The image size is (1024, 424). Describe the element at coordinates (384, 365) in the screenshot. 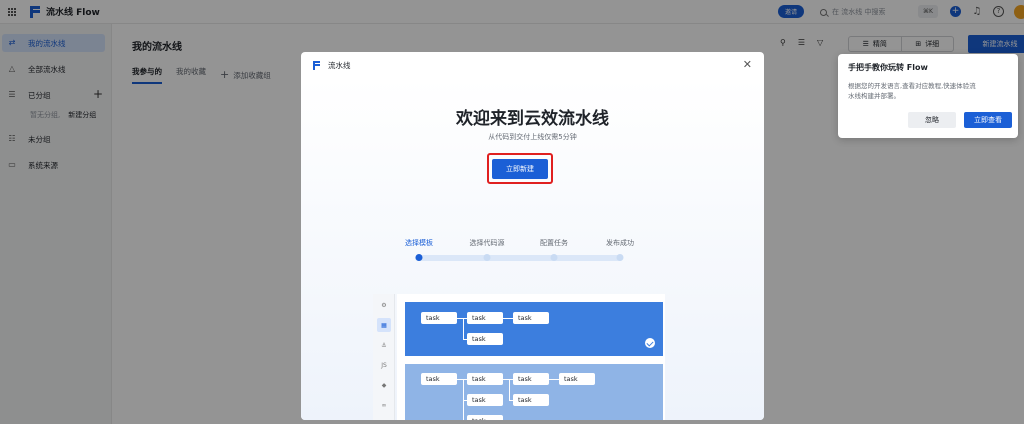

I see `js-icon: JS` at that location.